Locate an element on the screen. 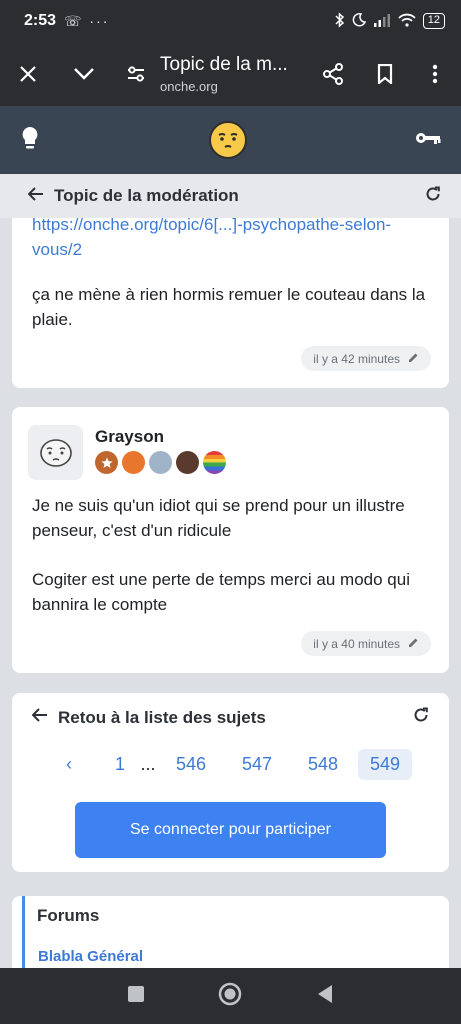 Image resolution: width=461 pixels, height=1024 pixels. wifi-icon is located at coordinates (407, 21).